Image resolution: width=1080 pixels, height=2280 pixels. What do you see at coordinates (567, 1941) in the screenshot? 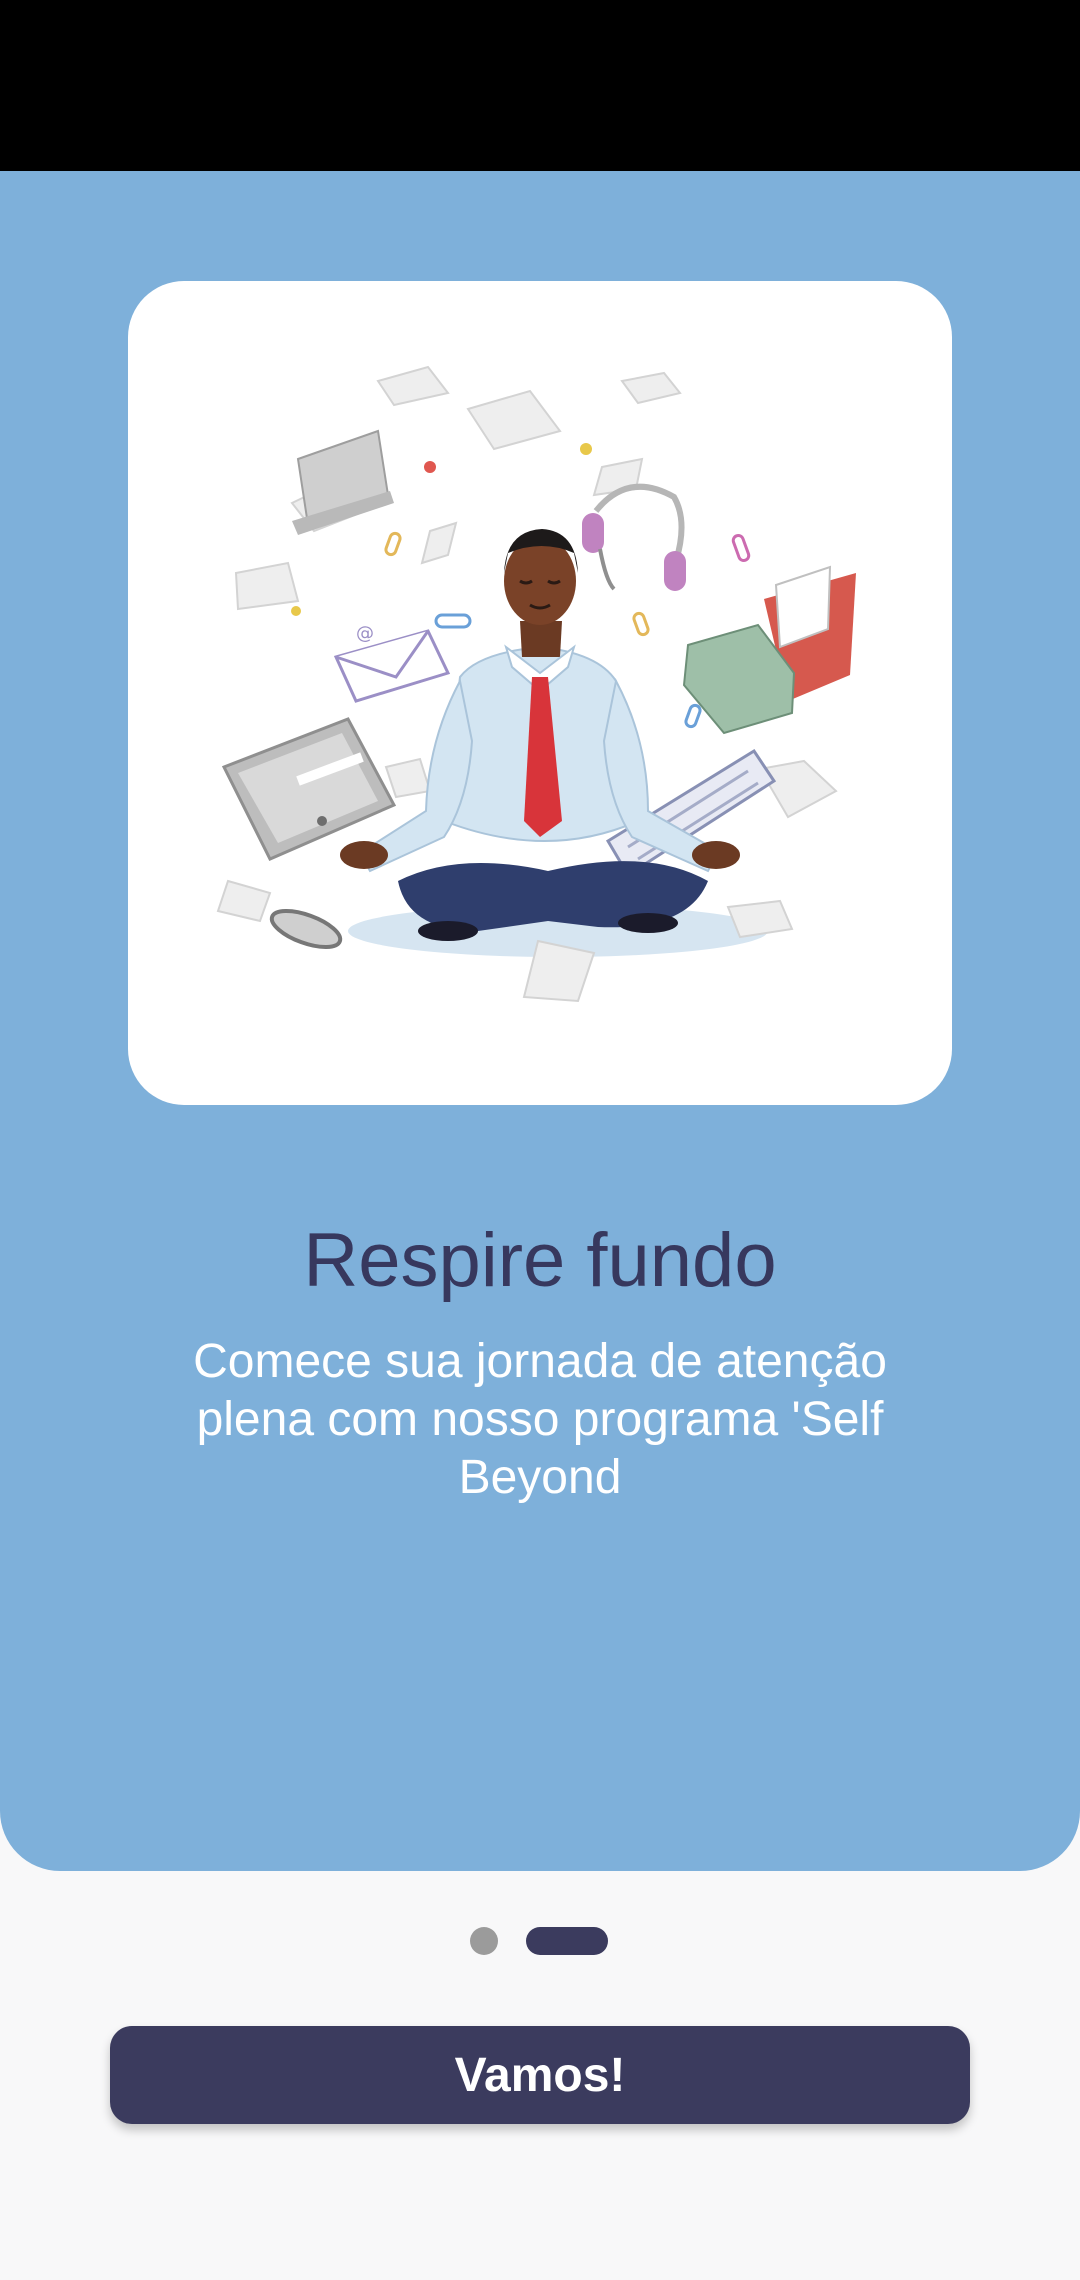
I see `page-dot-2-active` at bounding box center [567, 1941].